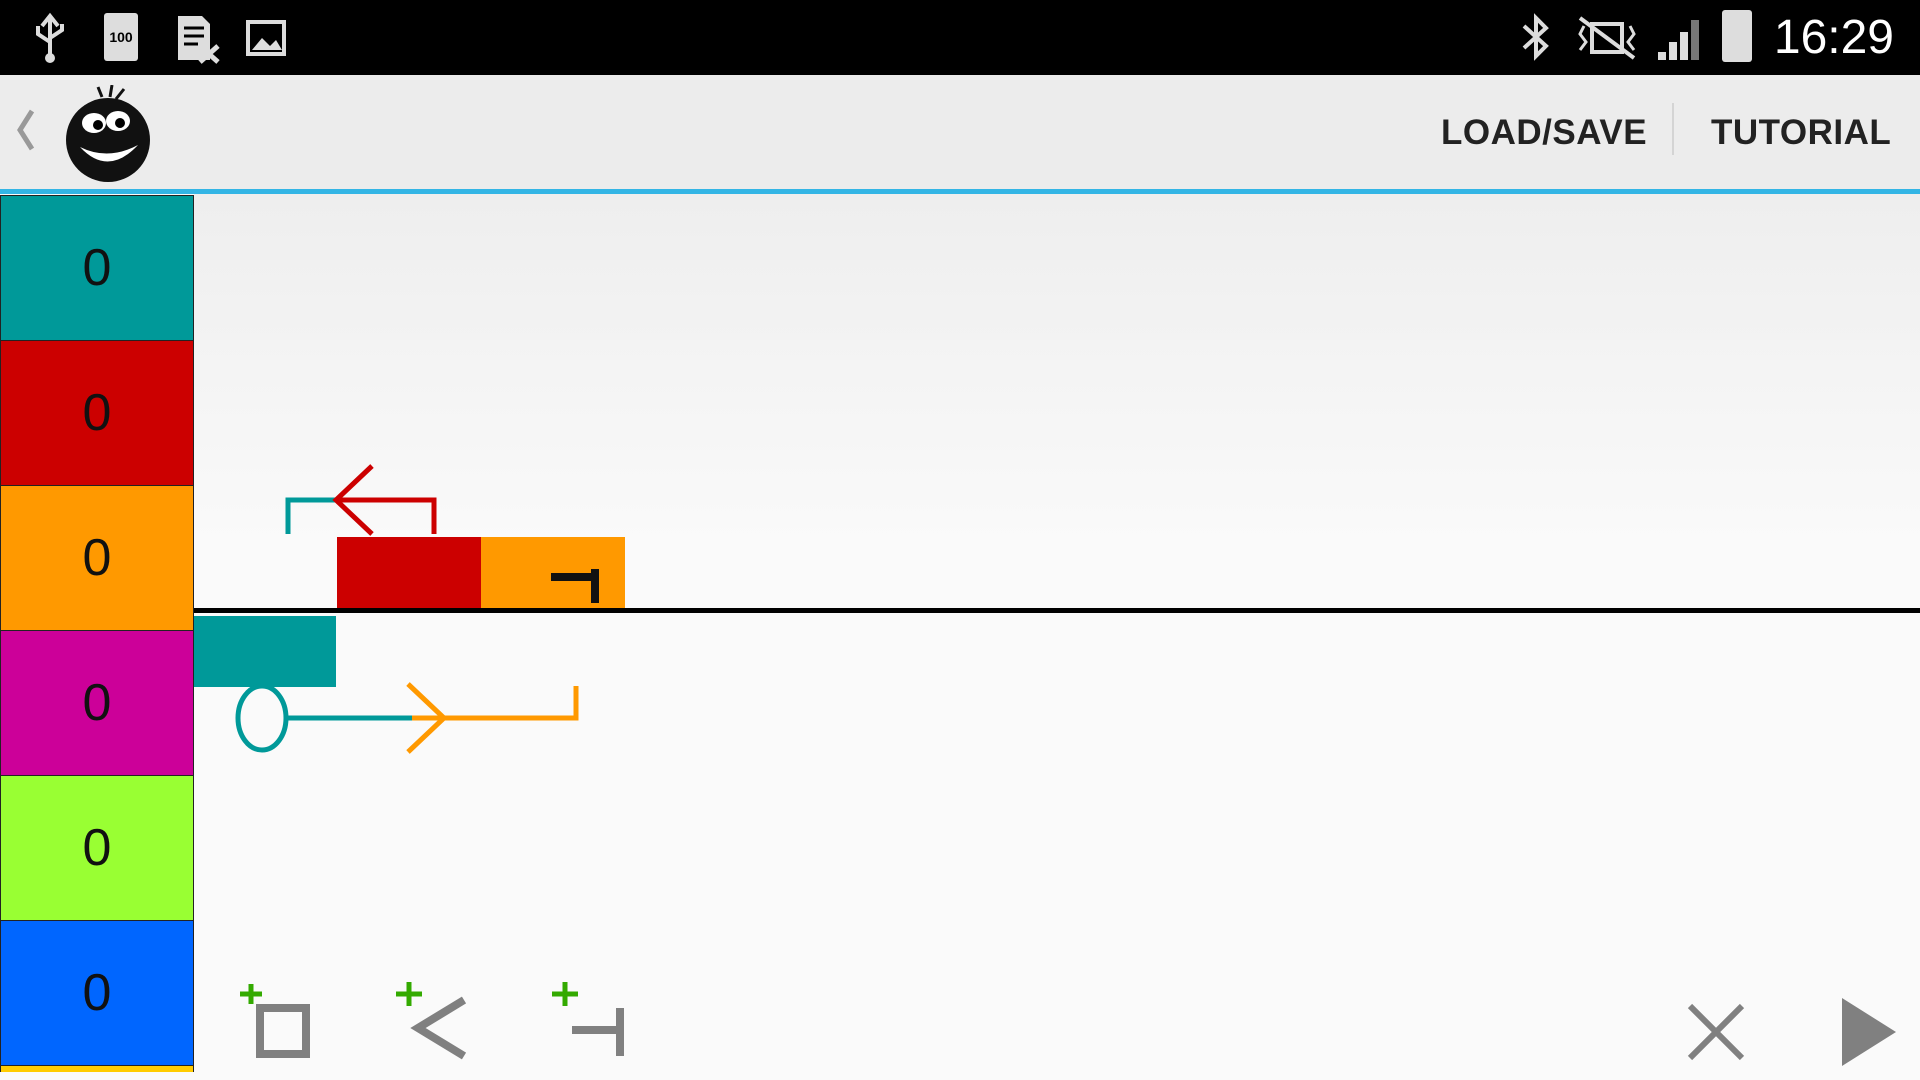 This screenshot has height=1080, width=1920. What do you see at coordinates (960, 134) in the screenshot?
I see `action-bar: LOAD/SAVE TUTORIAL` at bounding box center [960, 134].